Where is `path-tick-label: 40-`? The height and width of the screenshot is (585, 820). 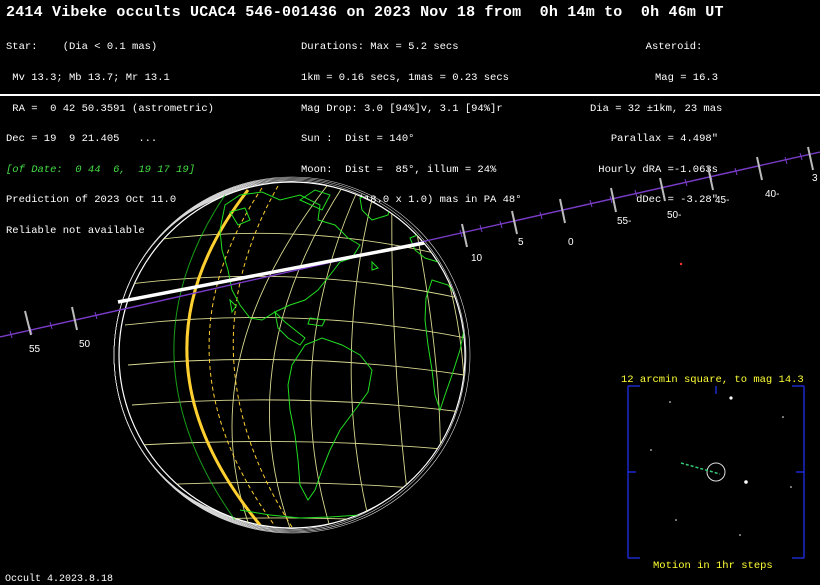
path-tick-label: 40- is located at coordinates (772, 194).